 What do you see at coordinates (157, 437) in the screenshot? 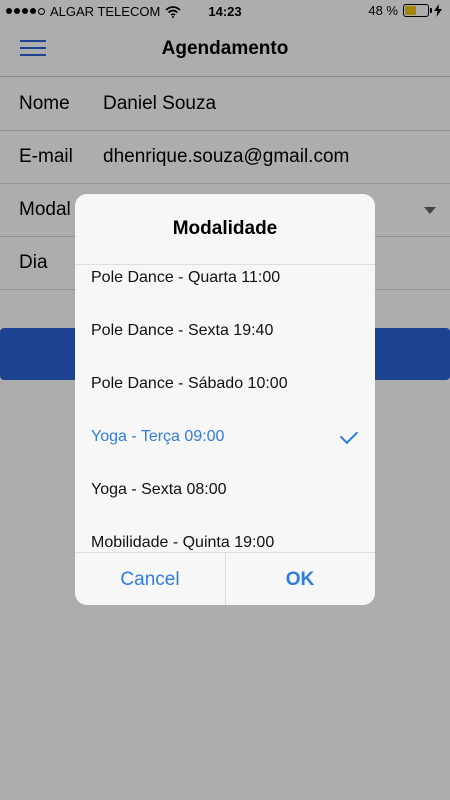
I see `option-item: Yoga - Terça 09:00` at bounding box center [157, 437].